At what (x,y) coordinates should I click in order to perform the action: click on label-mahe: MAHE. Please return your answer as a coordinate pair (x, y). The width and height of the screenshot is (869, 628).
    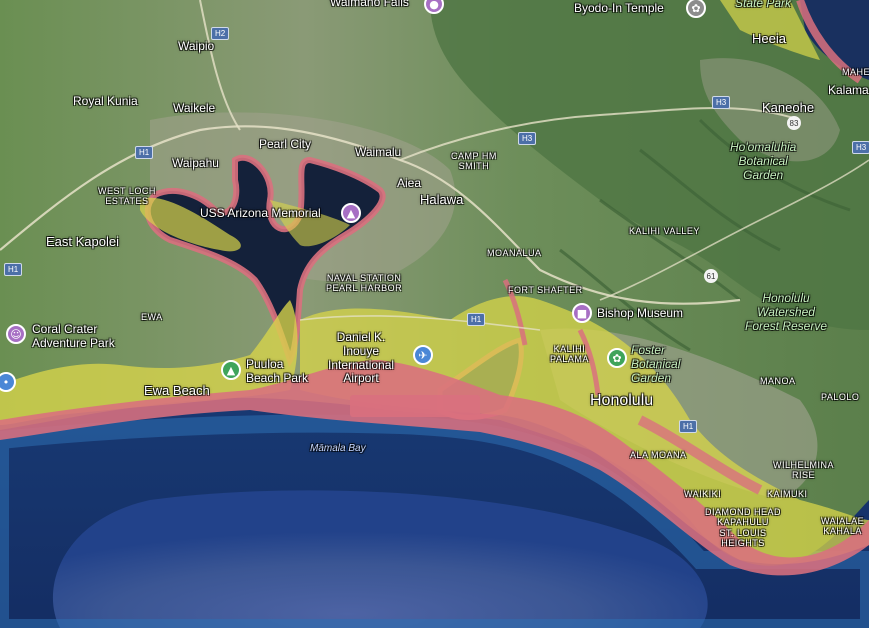
    Looking at the image, I should click on (855, 72).